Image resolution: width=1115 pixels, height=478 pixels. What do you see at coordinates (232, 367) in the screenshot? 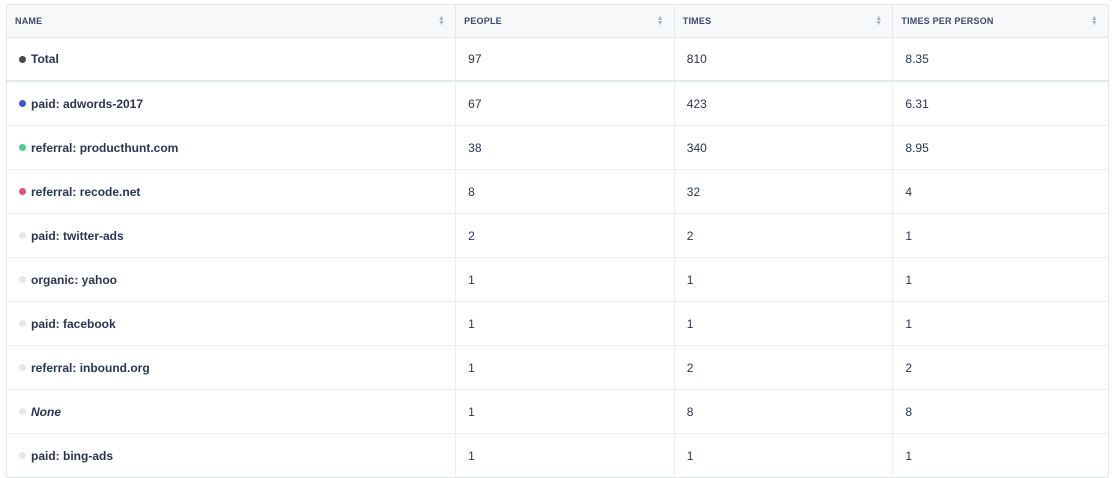
I see `segment-name-cell: referral: inbound.org` at bounding box center [232, 367].